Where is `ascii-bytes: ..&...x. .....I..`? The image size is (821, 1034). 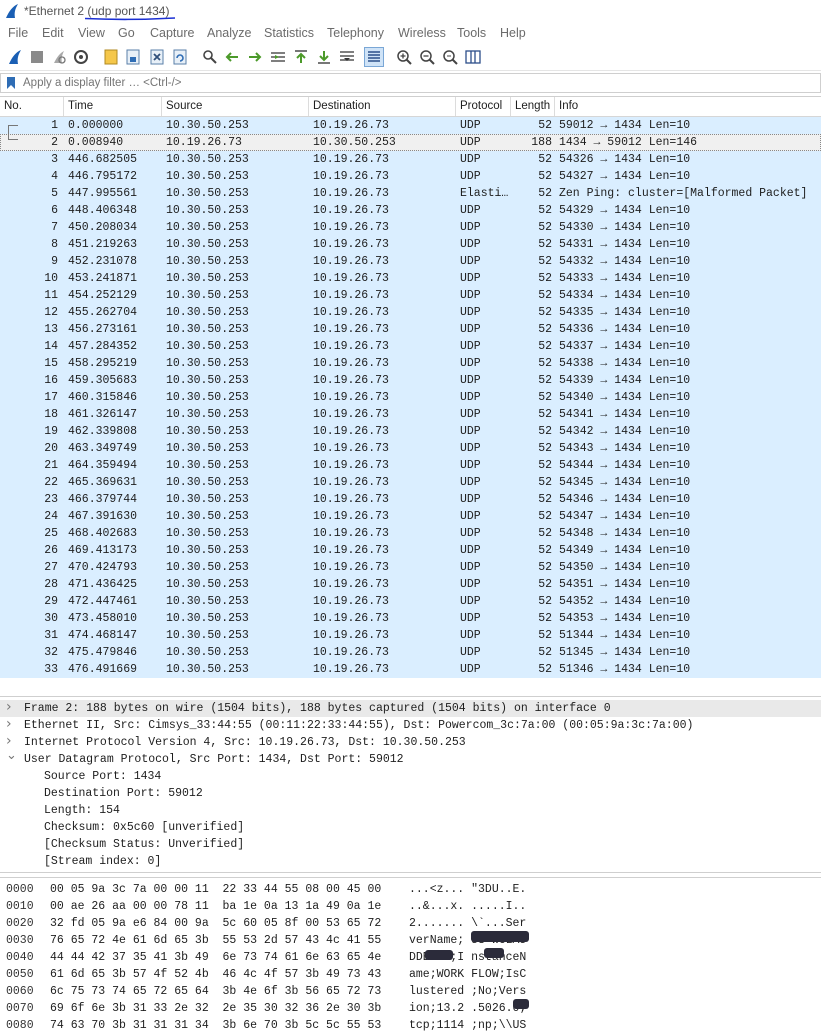 ascii-bytes: ..&...x. .....I.. is located at coordinates (467, 906).